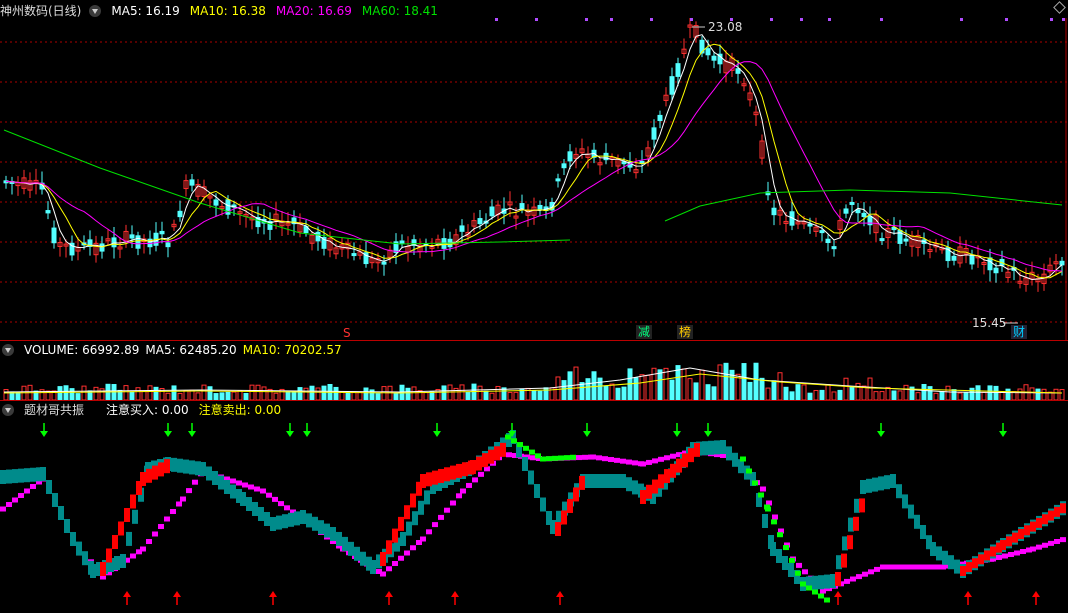 This screenshot has width=1068, height=613. I want to click on marker-list: 榜, so click(685, 332).